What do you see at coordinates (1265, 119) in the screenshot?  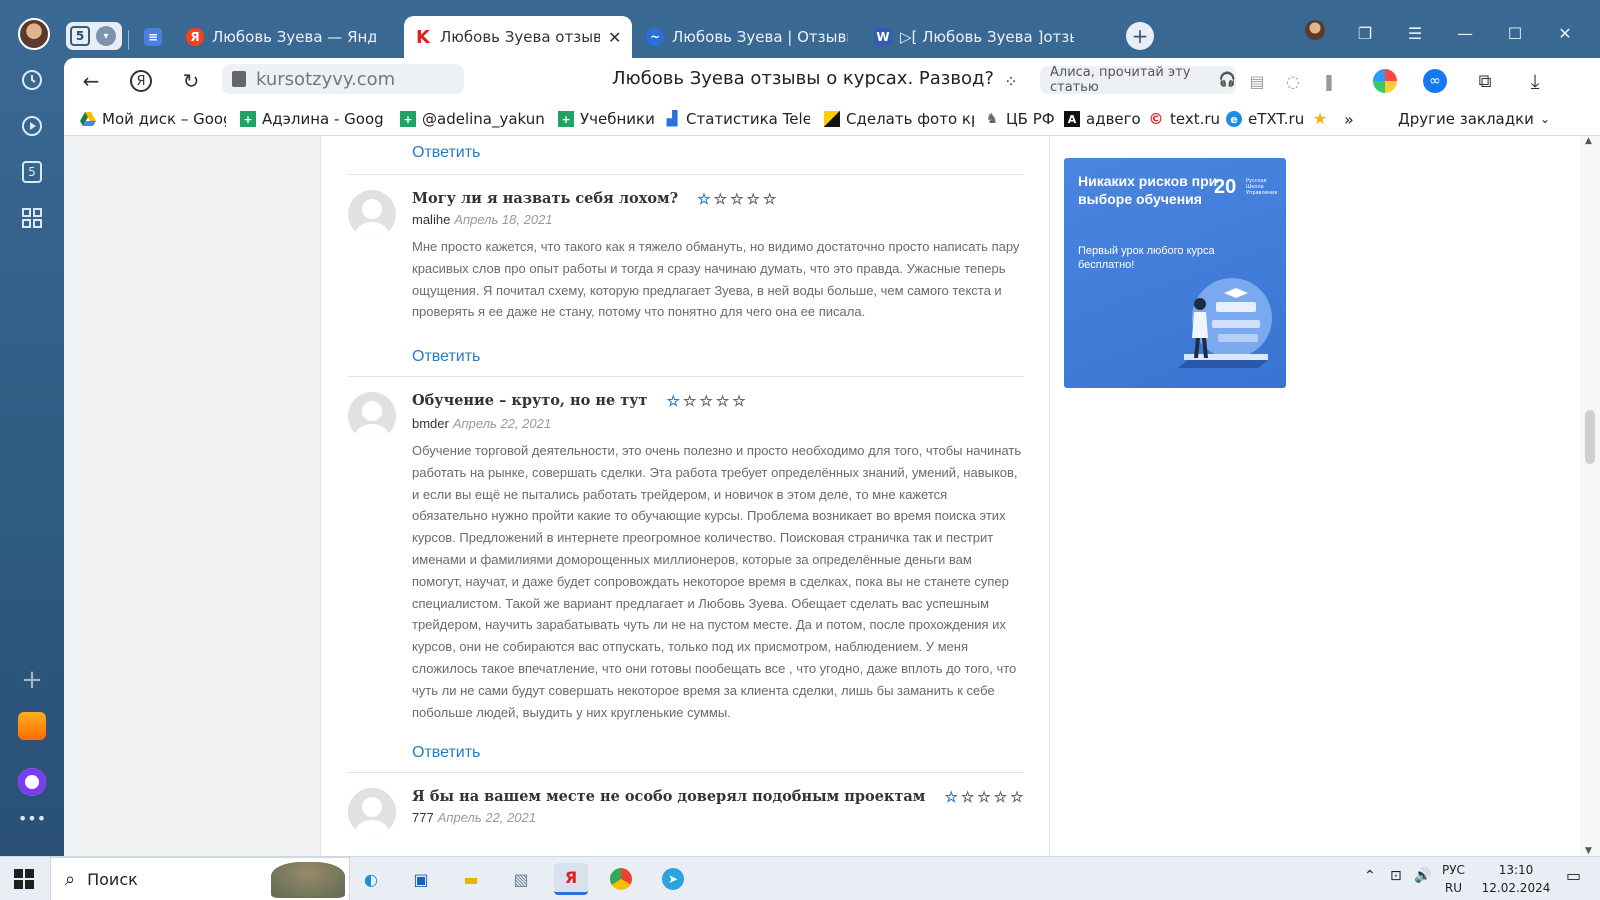 I see `bookmark-item: e eTXT.ru` at bounding box center [1265, 119].